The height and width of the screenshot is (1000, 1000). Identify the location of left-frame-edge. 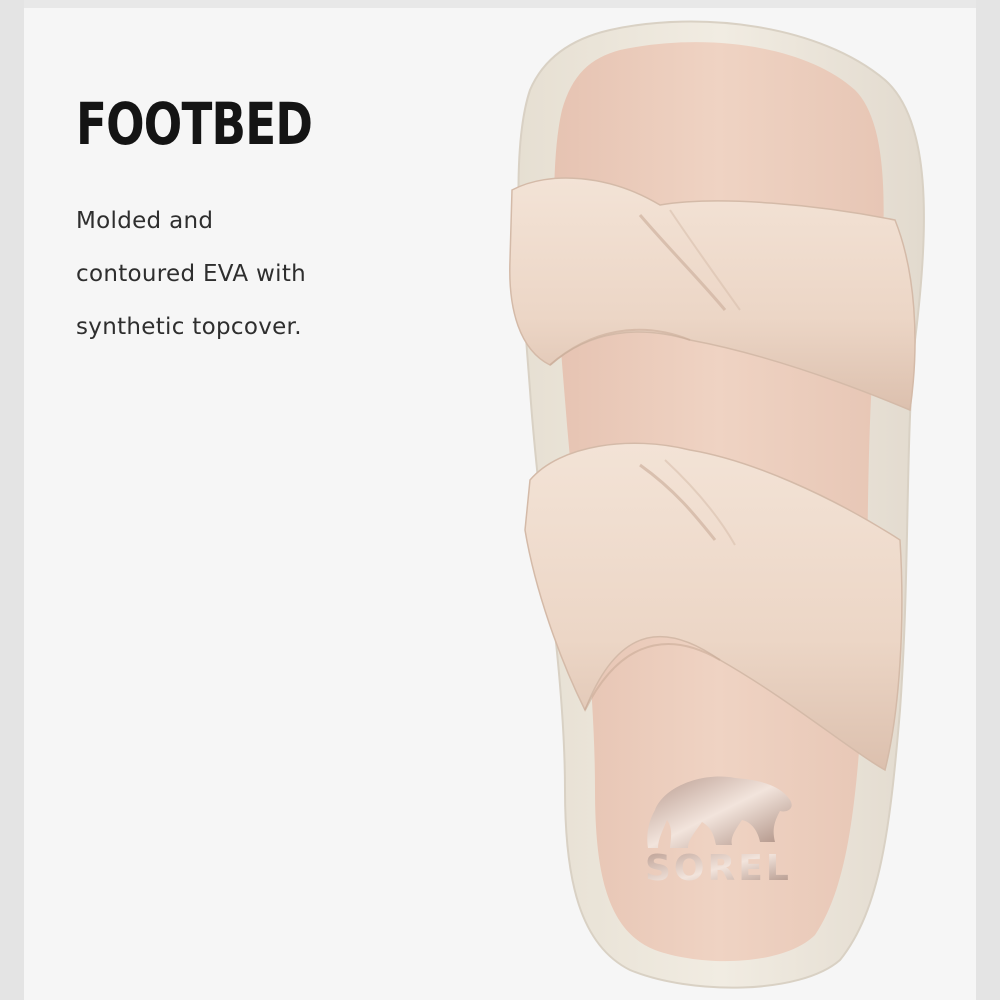
(12, 500).